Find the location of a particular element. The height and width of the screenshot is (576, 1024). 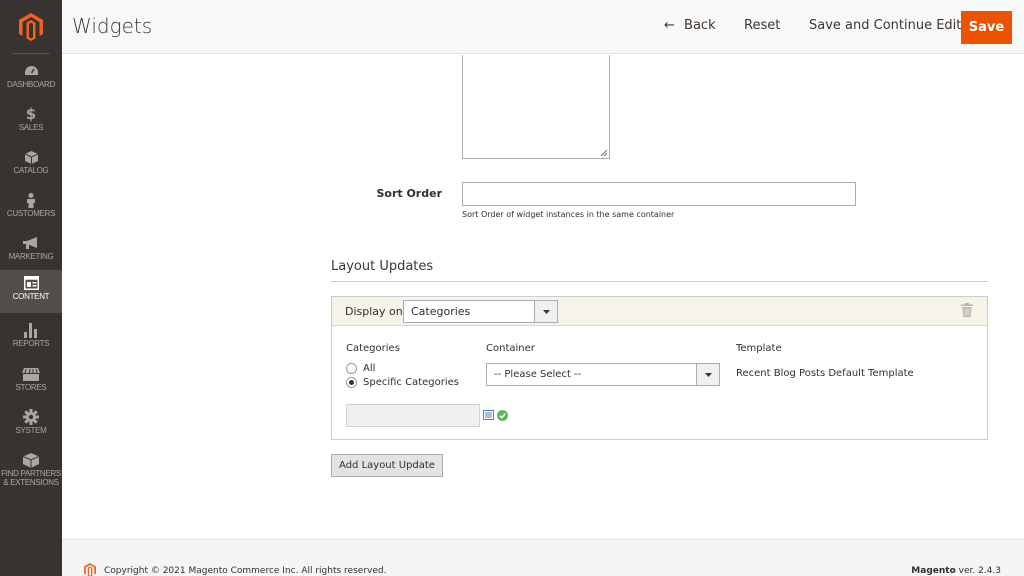

sidebar-item-label: SALES is located at coordinates (31, 127).